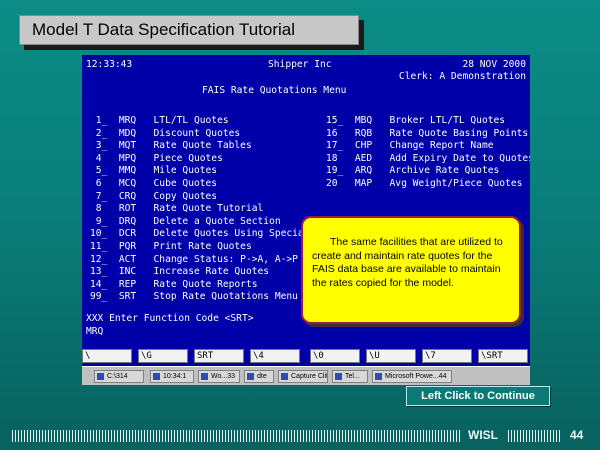 The image size is (600, 450). I want to click on function-code-prompt: XXX Enter Function Code <SRT>, so click(170, 318).